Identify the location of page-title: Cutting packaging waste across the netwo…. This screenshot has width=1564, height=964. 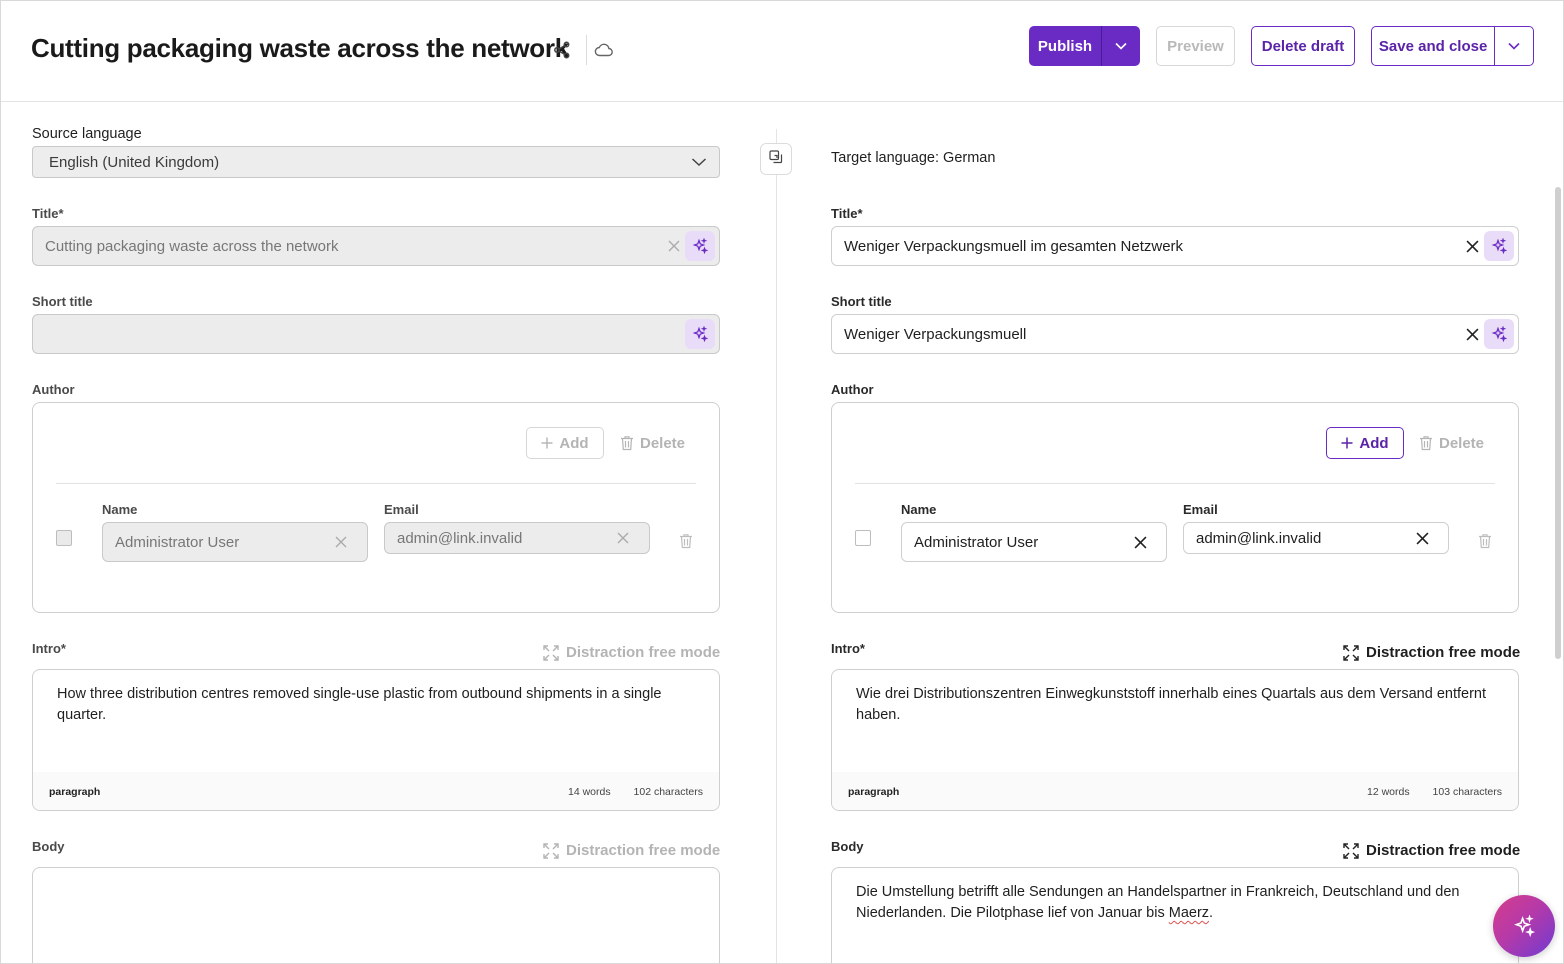
(300, 48).